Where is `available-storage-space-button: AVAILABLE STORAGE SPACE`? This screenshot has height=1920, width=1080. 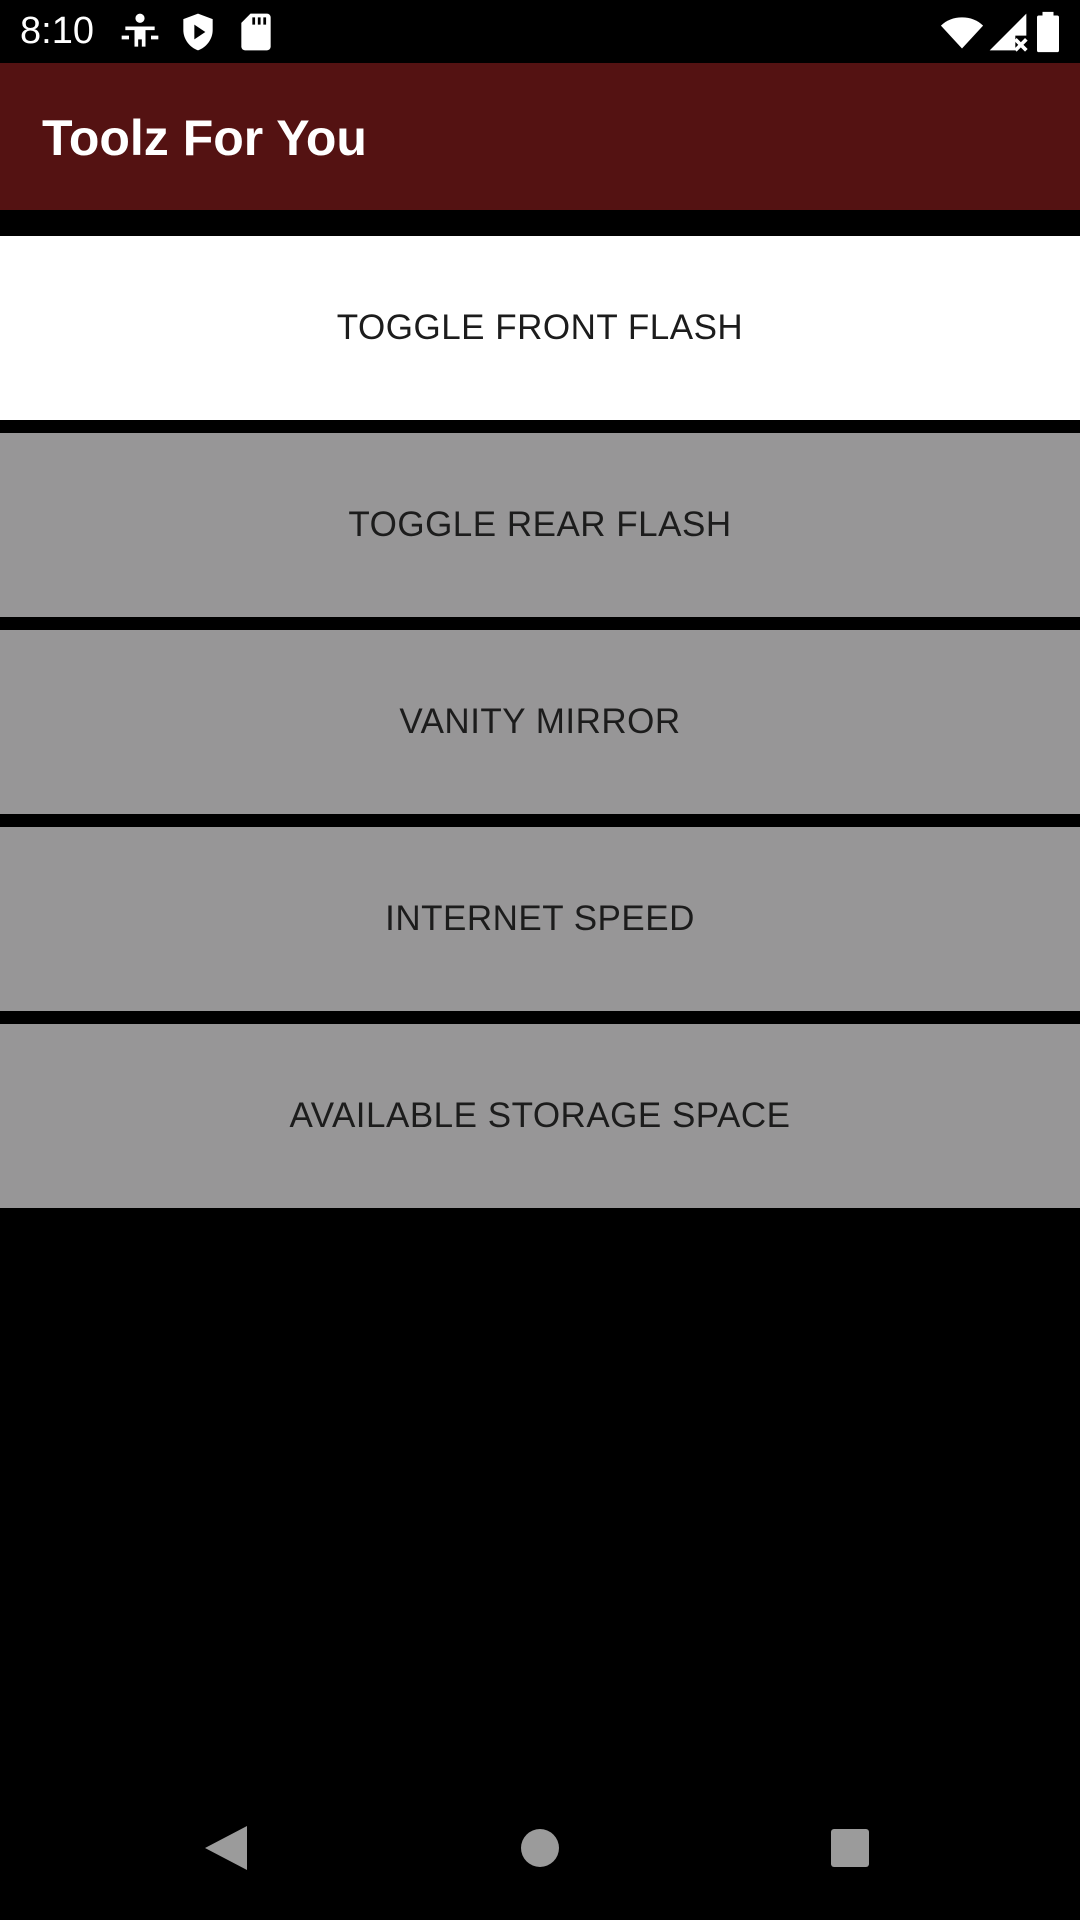
available-storage-space-button: AVAILABLE STORAGE SPACE is located at coordinates (540, 1116).